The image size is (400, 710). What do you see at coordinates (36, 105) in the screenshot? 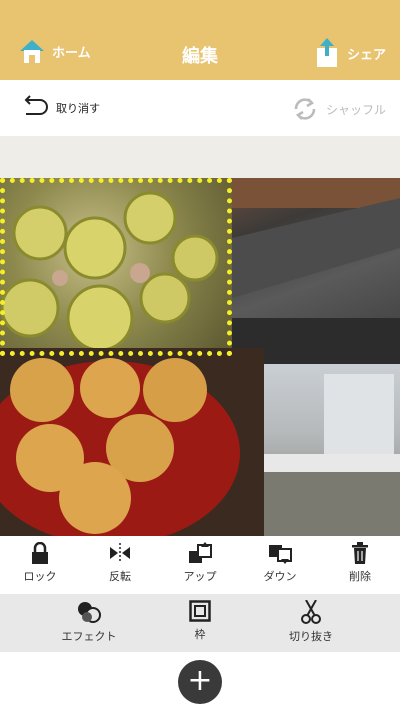
I see `undo-icon` at bounding box center [36, 105].